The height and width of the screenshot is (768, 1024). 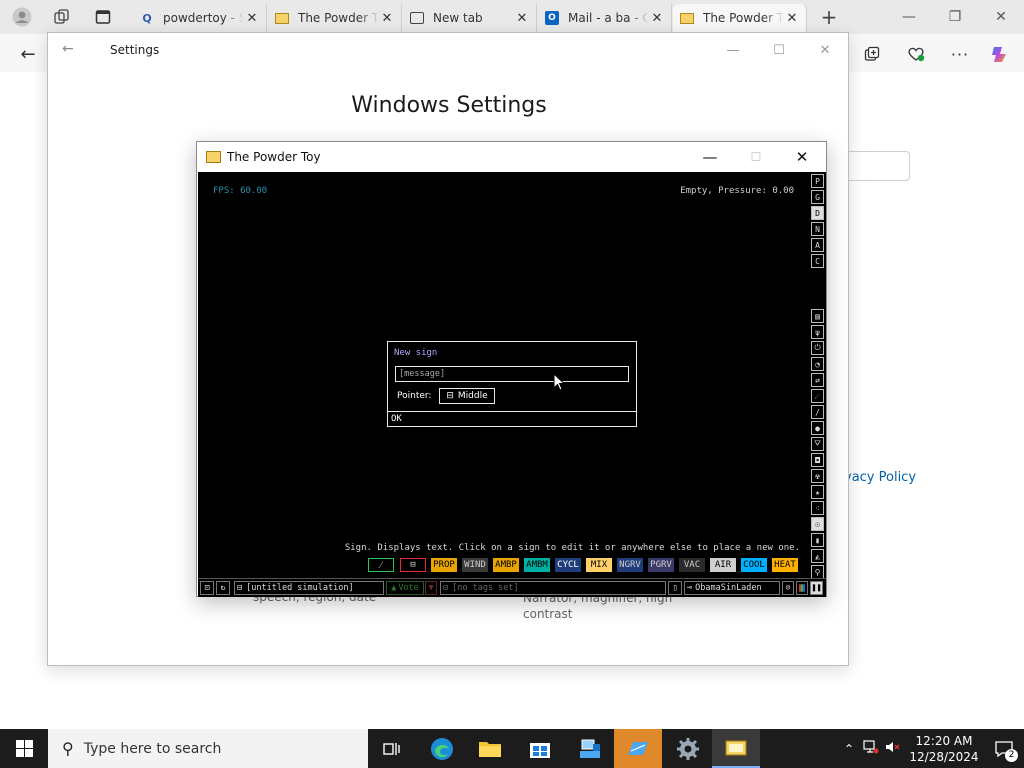 I want to click on volume-muted-icon, so click(x=893, y=748).